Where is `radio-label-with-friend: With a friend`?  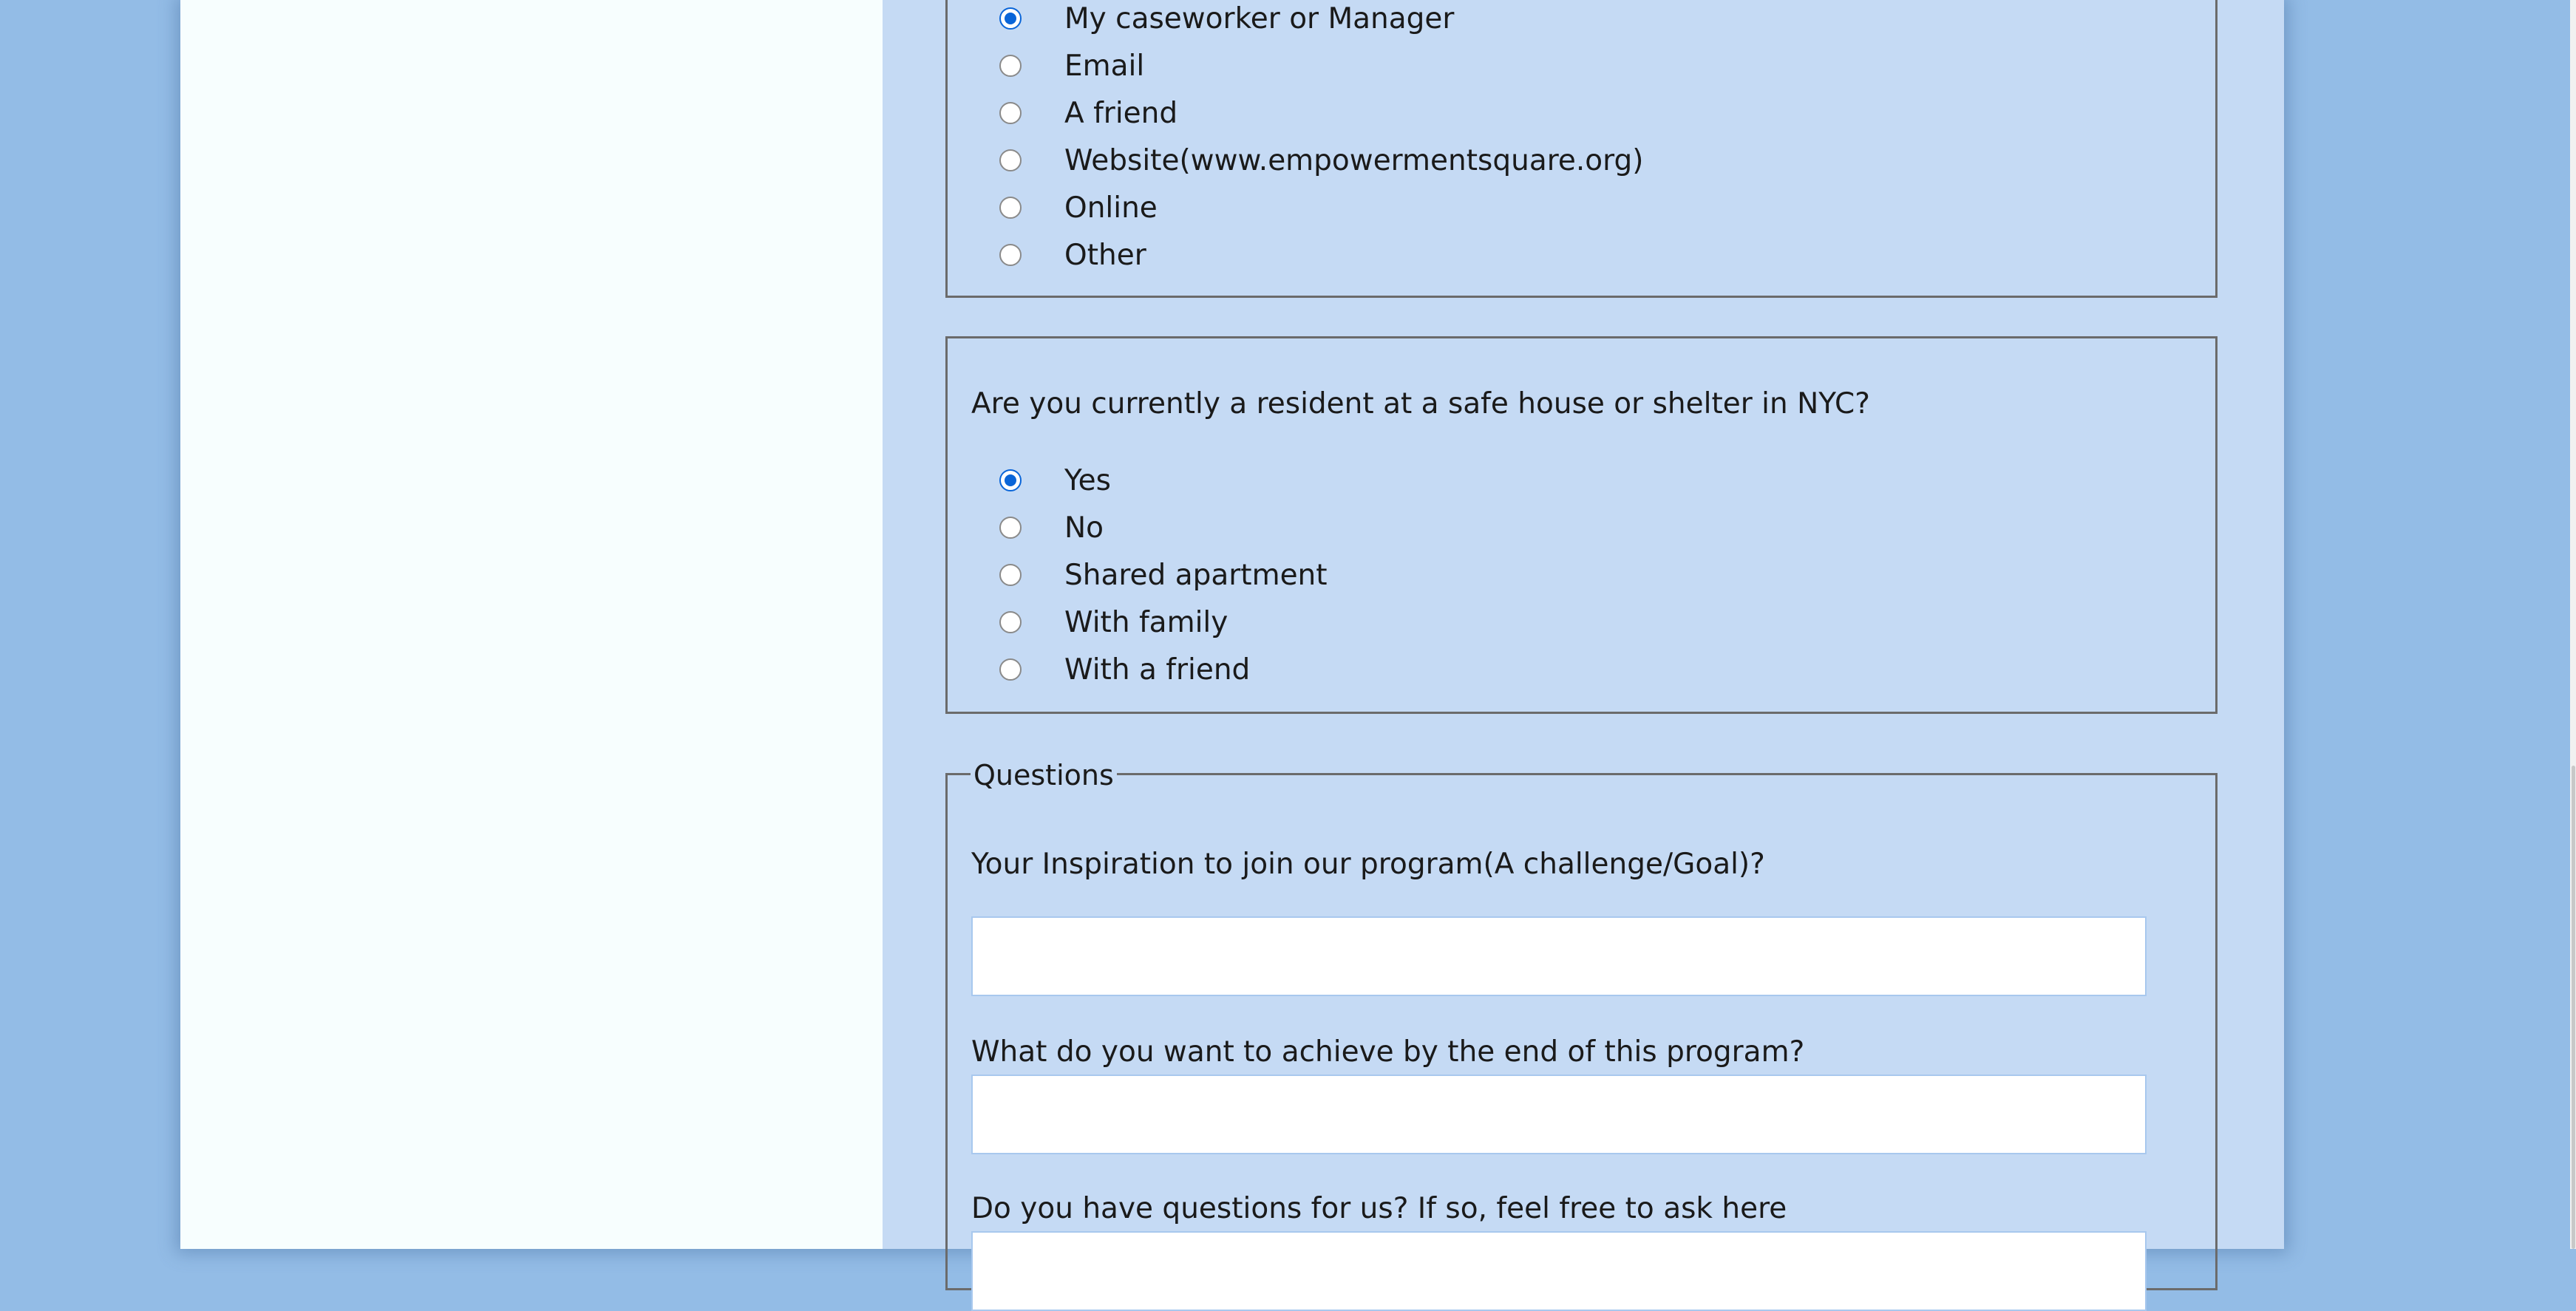 radio-label-with-friend: With a friend is located at coordinates (1157, 670).